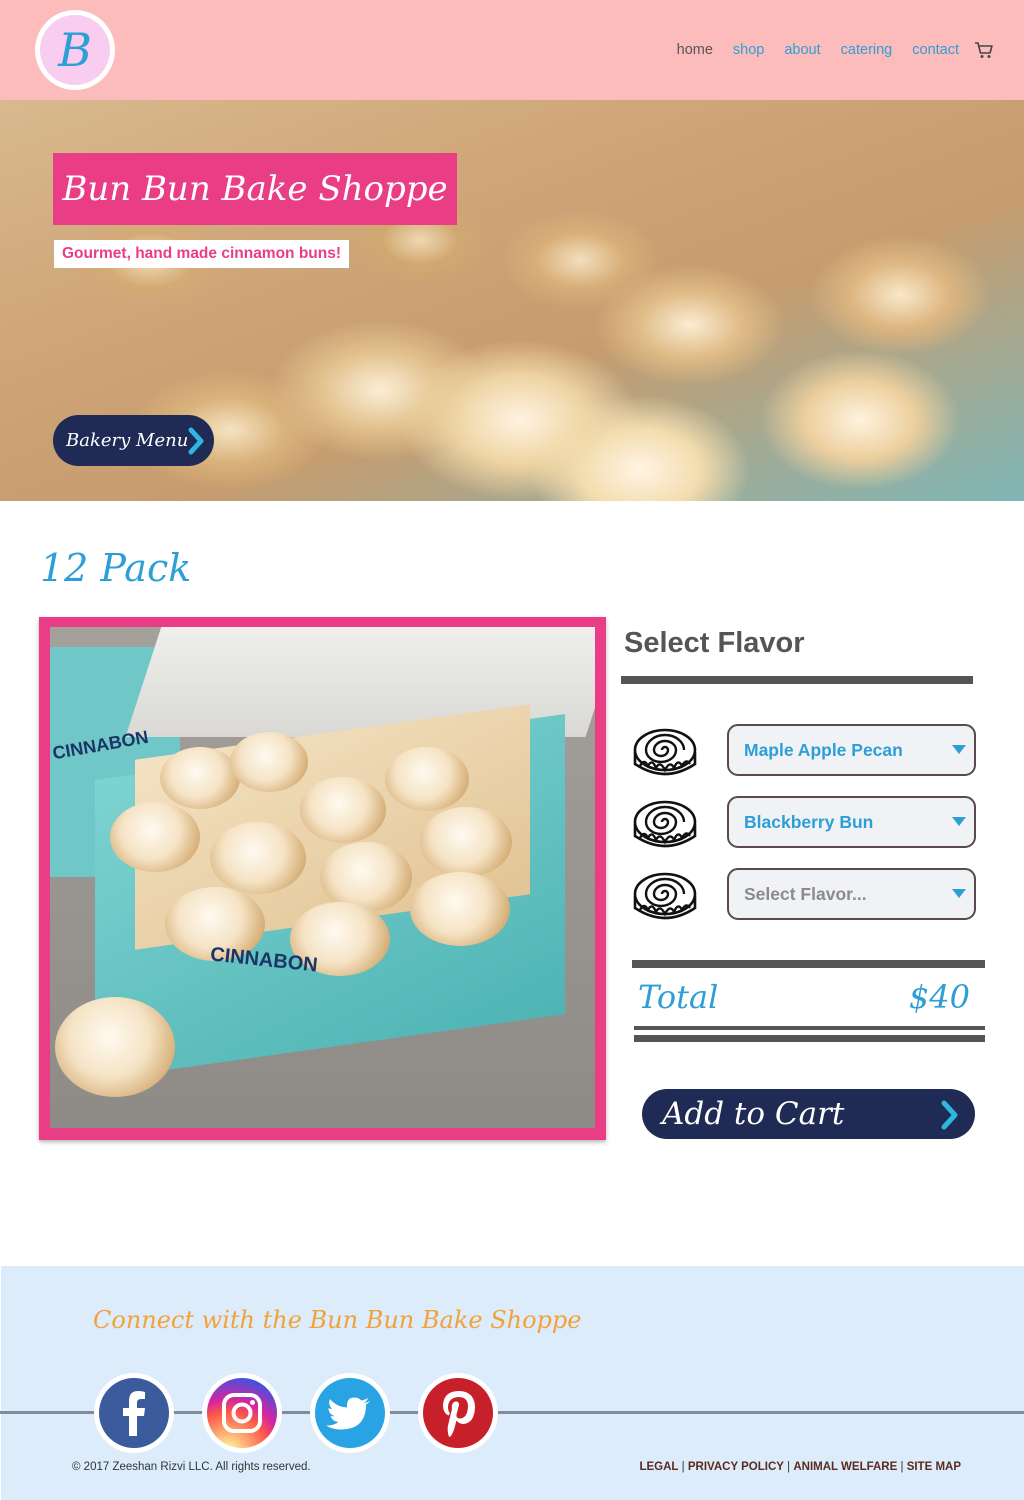 Image resolution: width=1024 pixels, height=1500 pixels. I want to click on instagram-icon, so click(242, 1413).